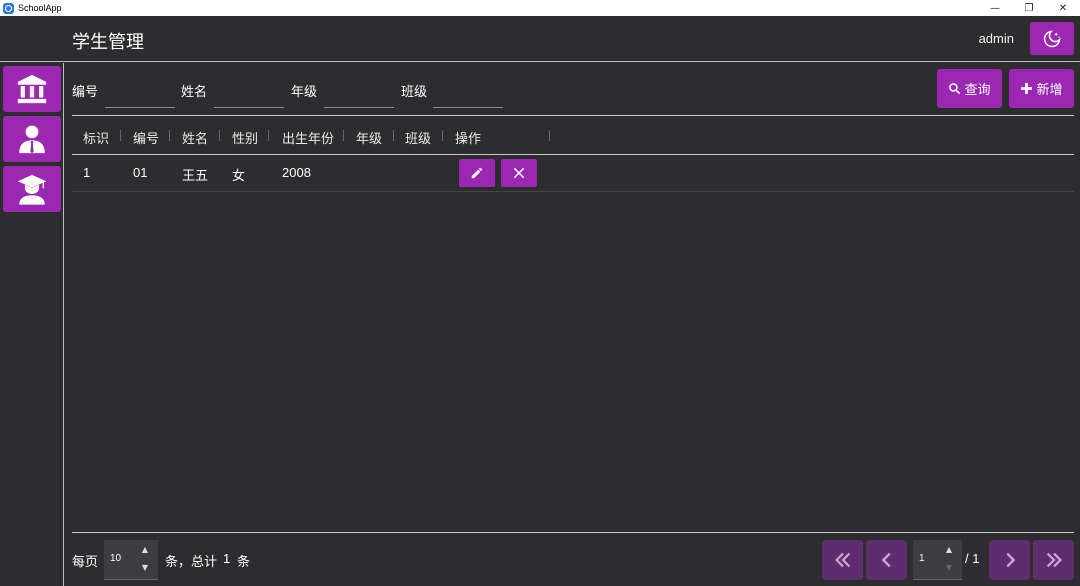 This screenshot has width=1080, height=586. I want to click on query-button: 查询, so click(969, 88).